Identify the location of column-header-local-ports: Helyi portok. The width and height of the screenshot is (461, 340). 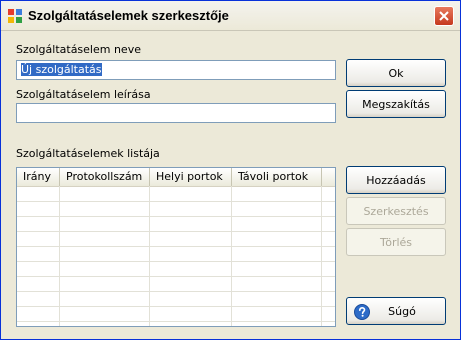
(191, 177).